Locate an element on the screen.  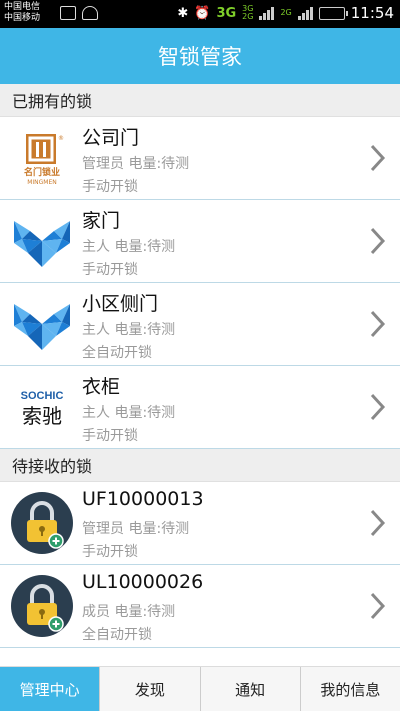
lock-name: 衣柜 is located at coordinates (101, 387).